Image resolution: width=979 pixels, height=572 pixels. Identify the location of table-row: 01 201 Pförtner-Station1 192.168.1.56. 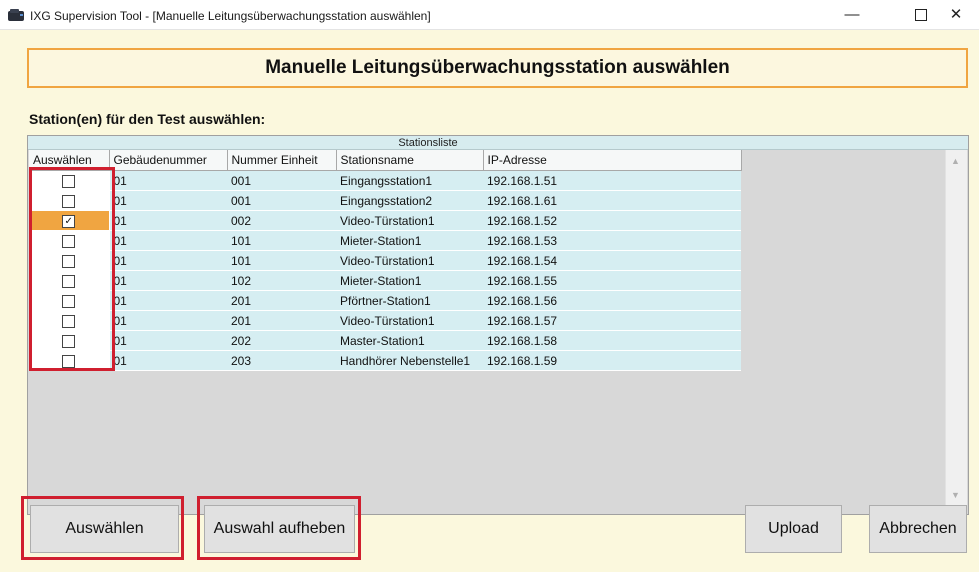
(385, 300).